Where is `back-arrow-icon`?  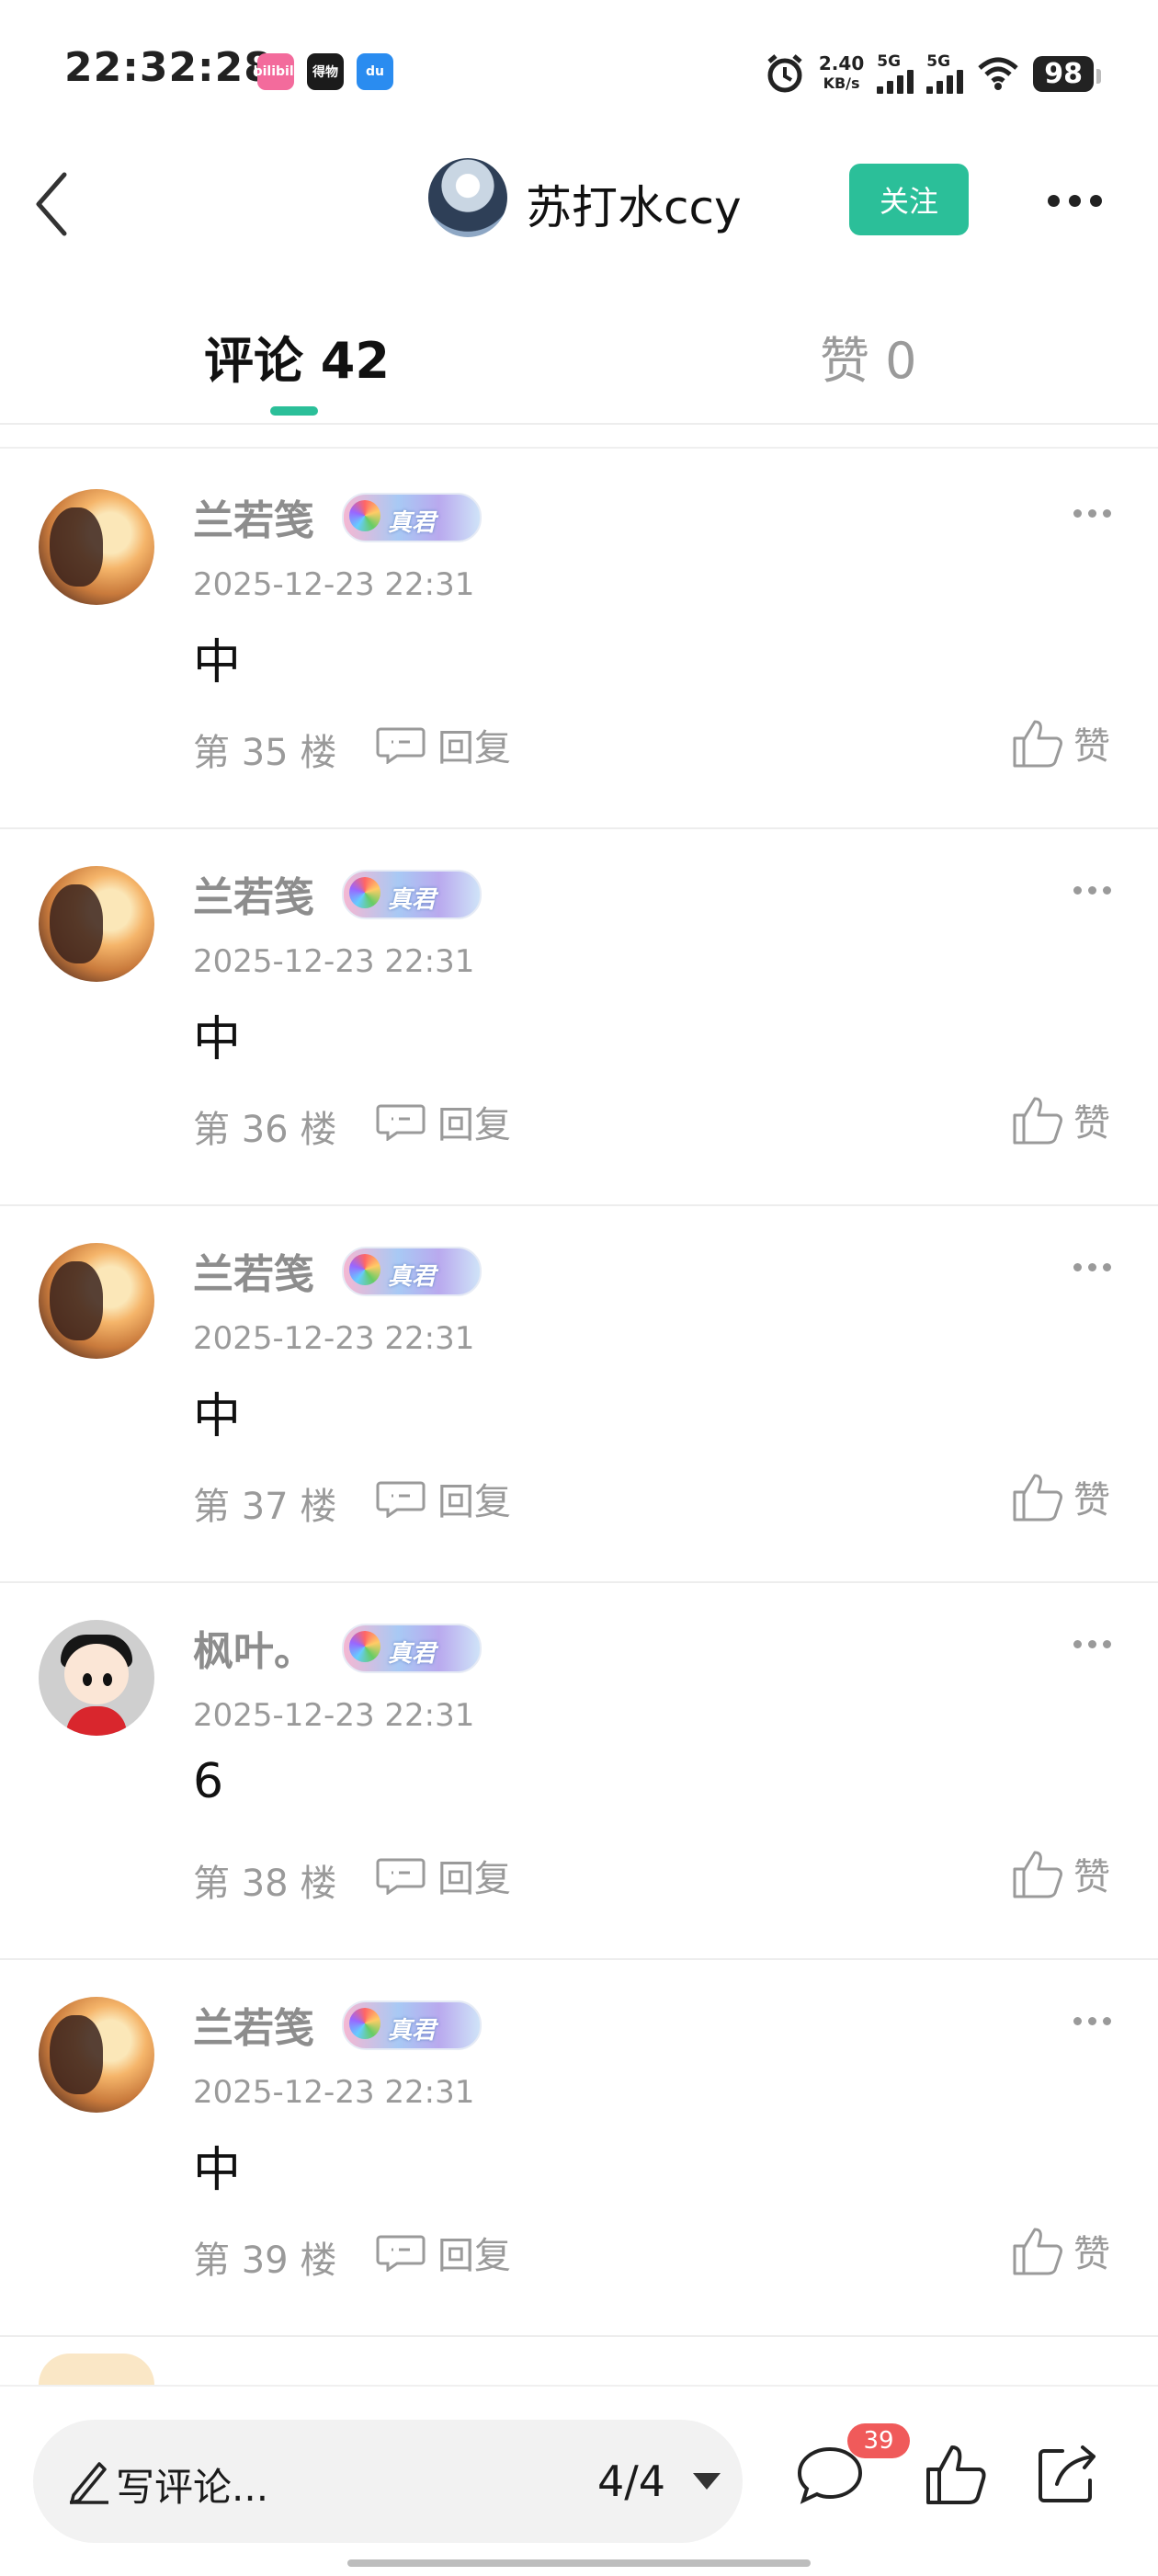 back-arrow-icon is located at coordinates (57, 202).